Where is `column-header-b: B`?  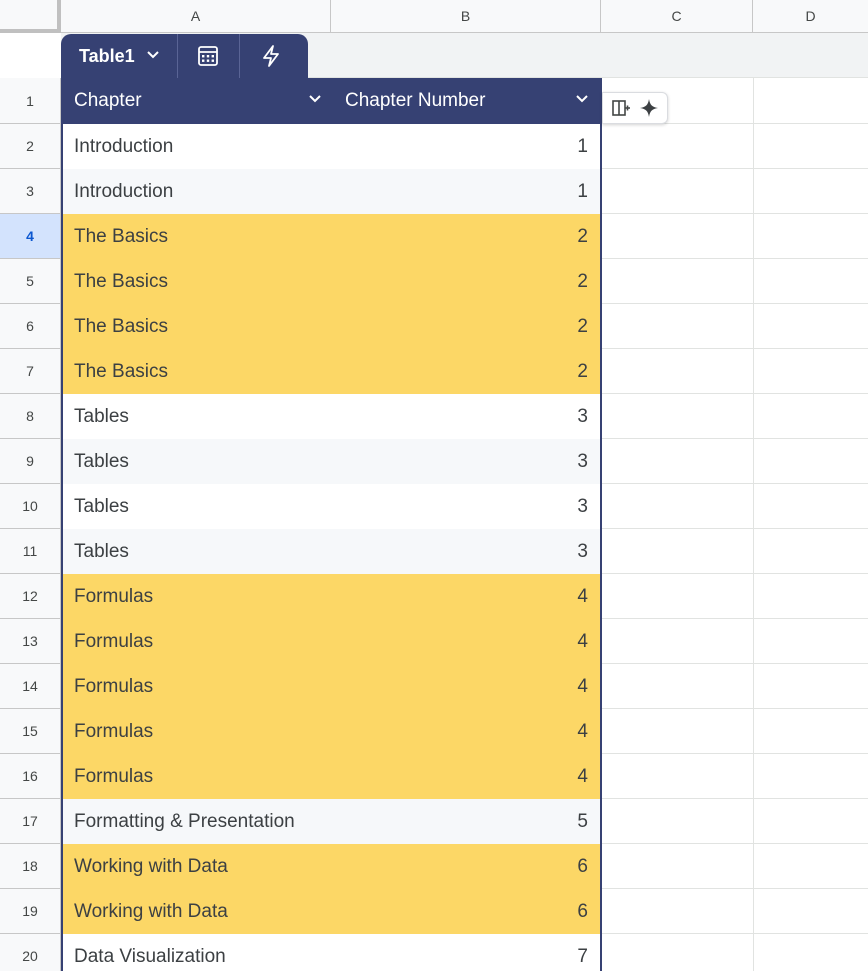
column-header-b: B is located at coordinates (466, 16).